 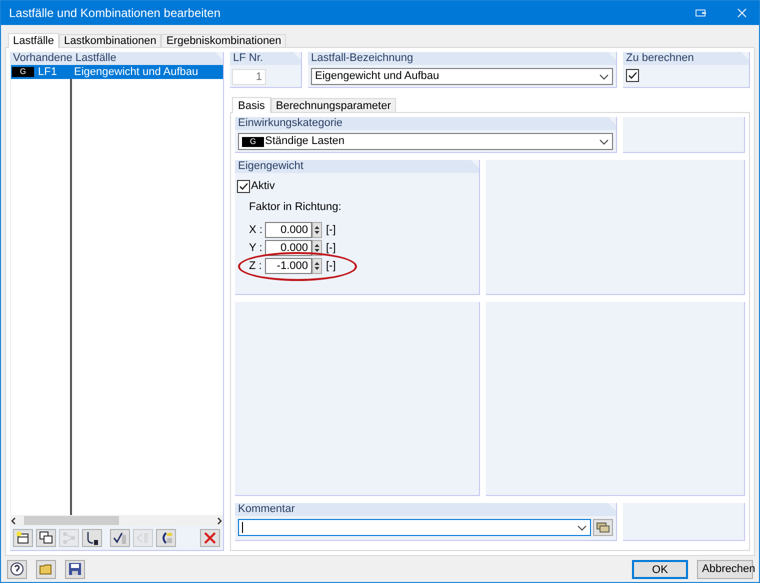 I want to click on save-icon, so click(x=75, y=569).